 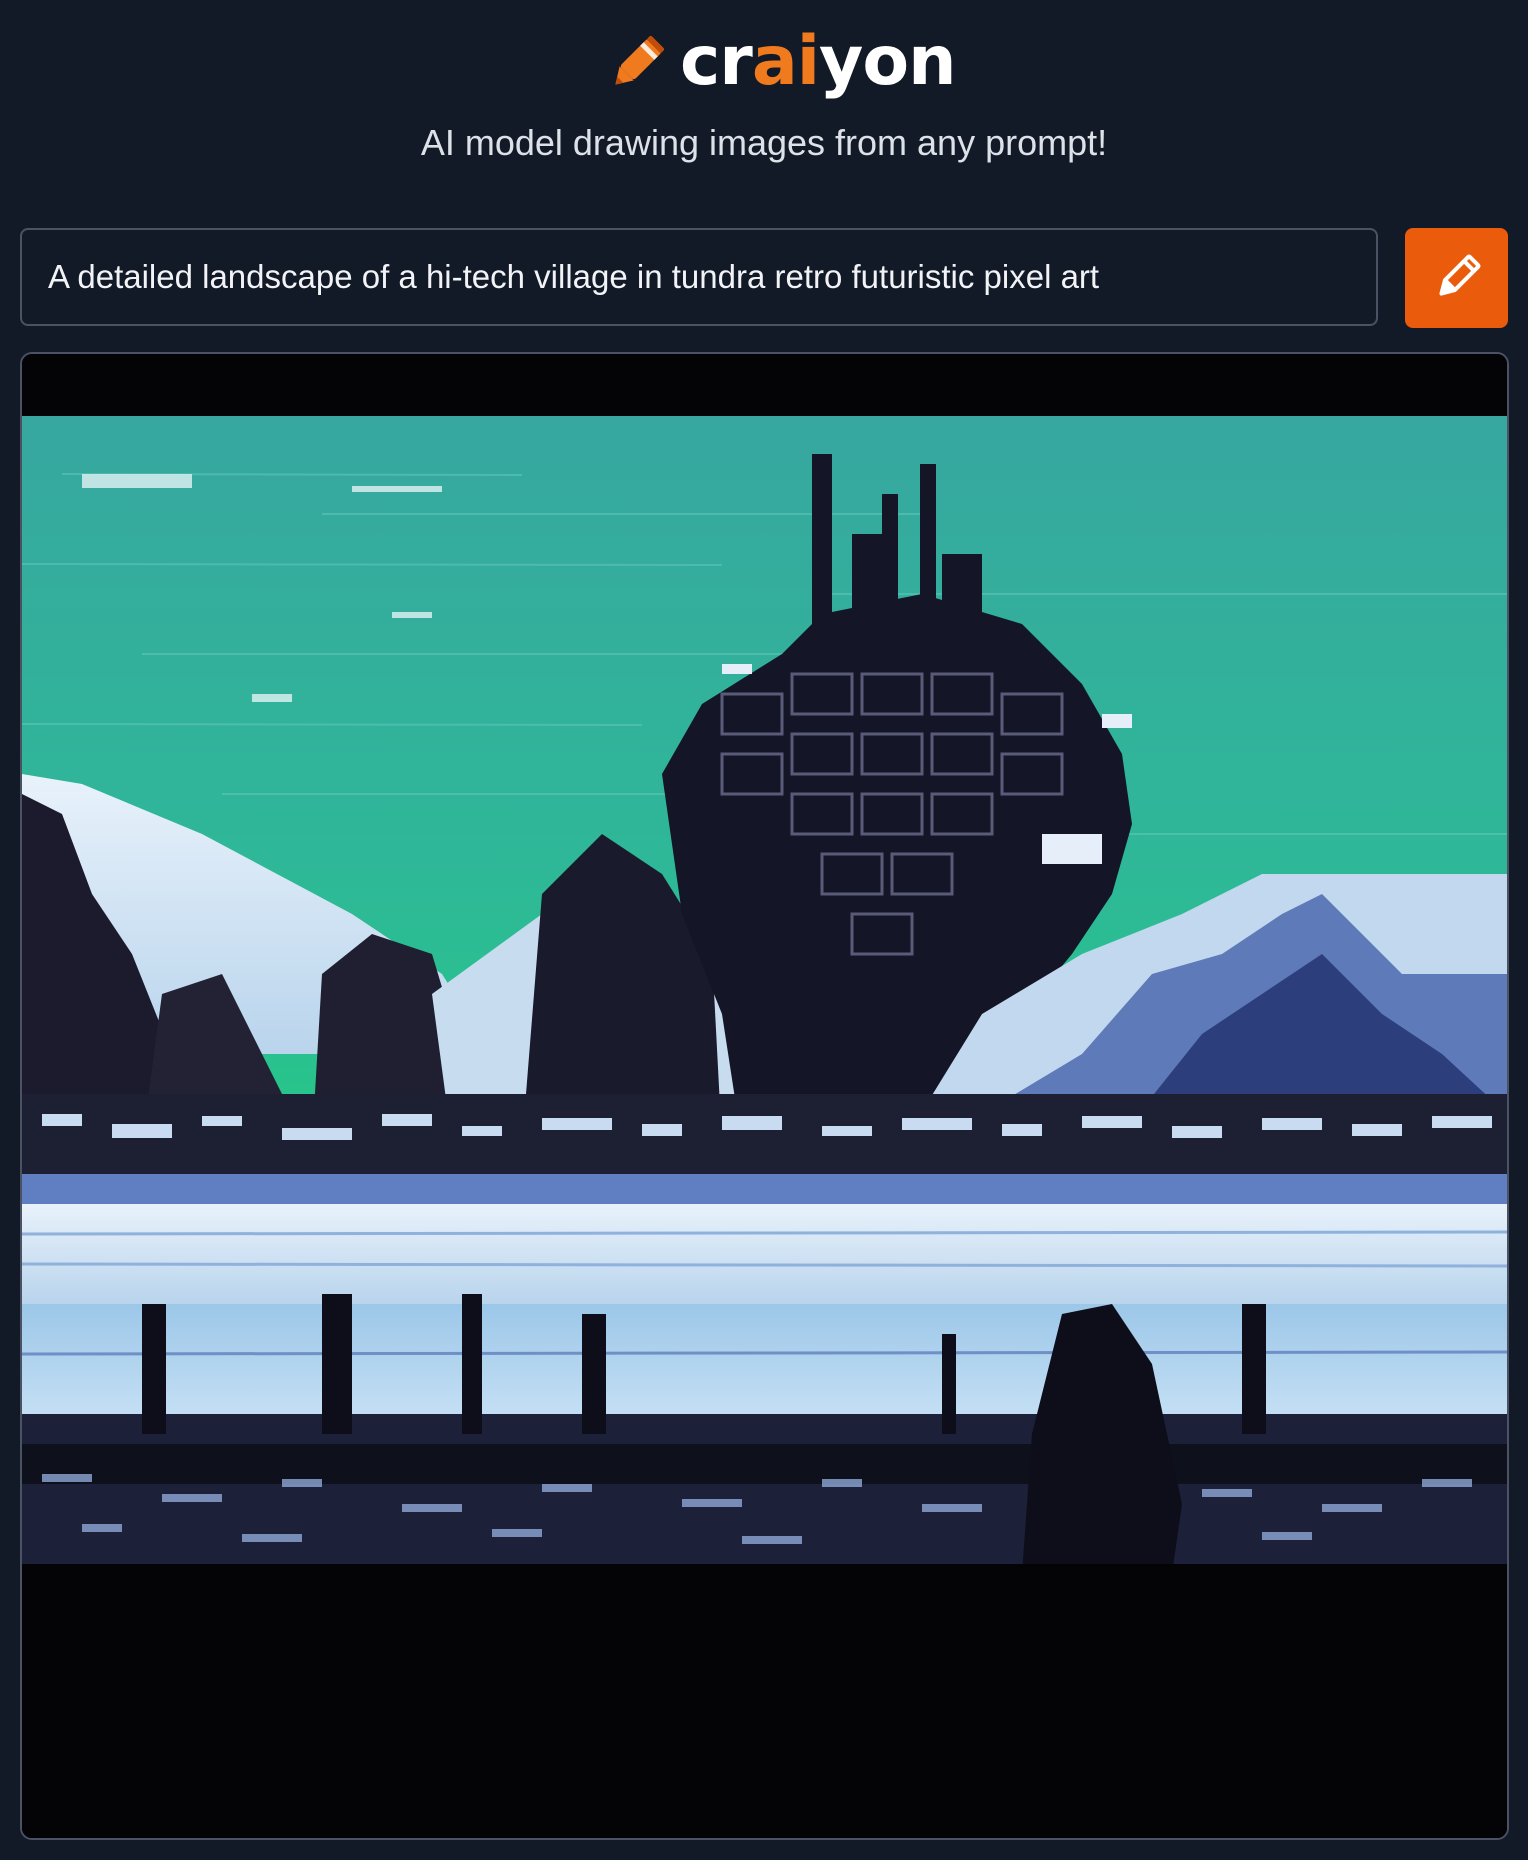 What do you see at coordinates (640, 60) in the screenshot?
I see `crayon-icon` at bounding box center [640, 60].